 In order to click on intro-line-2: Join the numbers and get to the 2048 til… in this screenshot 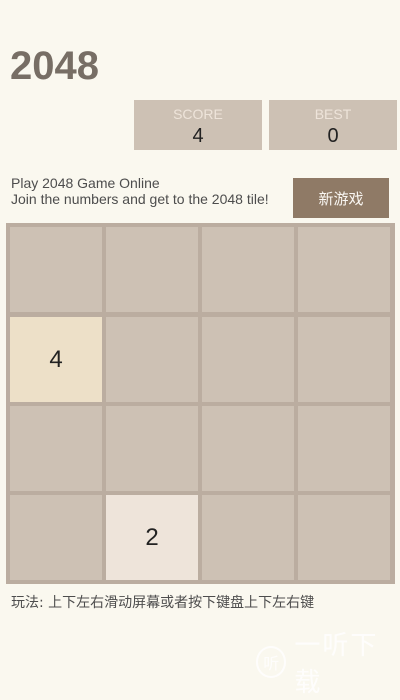, I will do `click(140, 199)`.